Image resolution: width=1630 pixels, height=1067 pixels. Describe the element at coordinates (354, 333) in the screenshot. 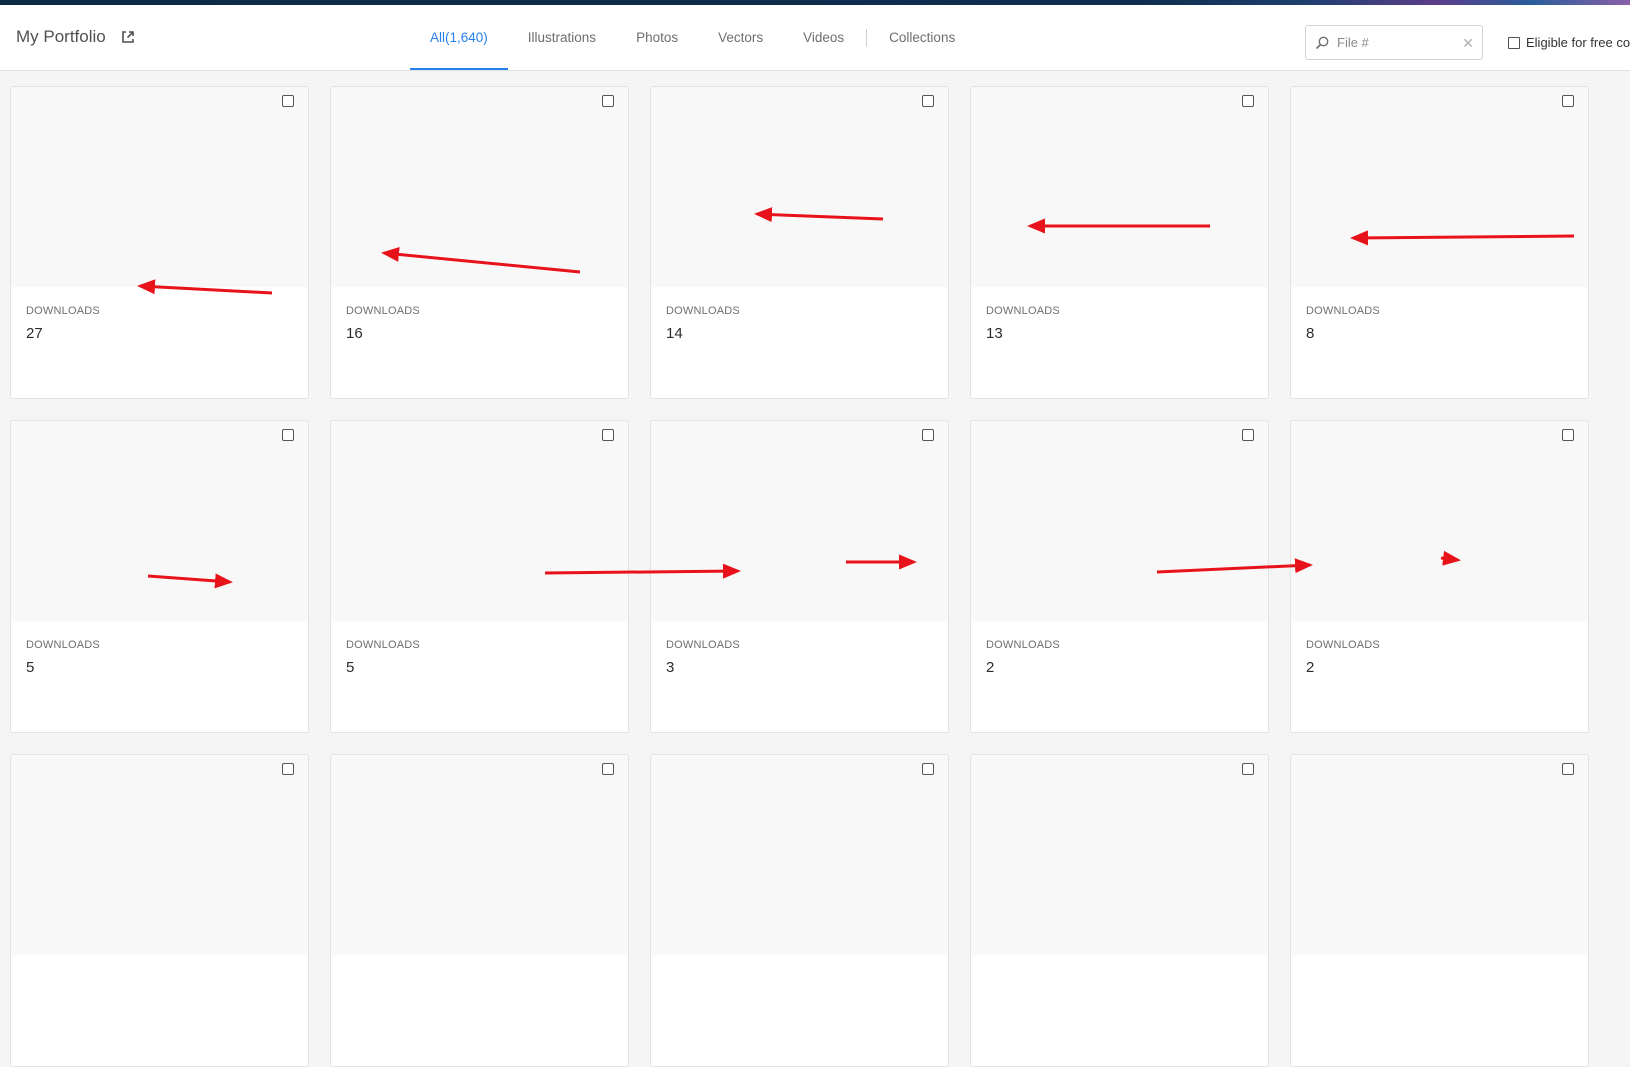

I see `downloads-count: 16` at that location.